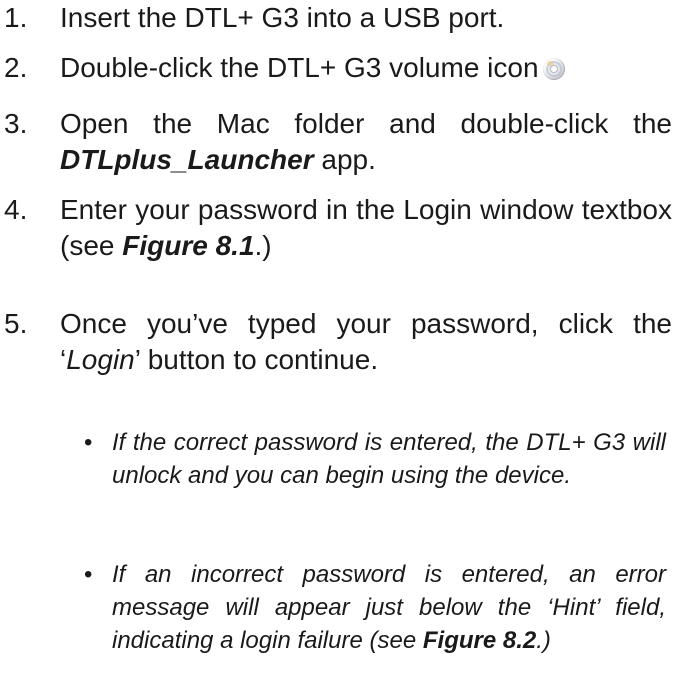 The image size is (680, 691). I want to click on step-3-text: Open the Mac folder and double-click the, so click(366, 123).